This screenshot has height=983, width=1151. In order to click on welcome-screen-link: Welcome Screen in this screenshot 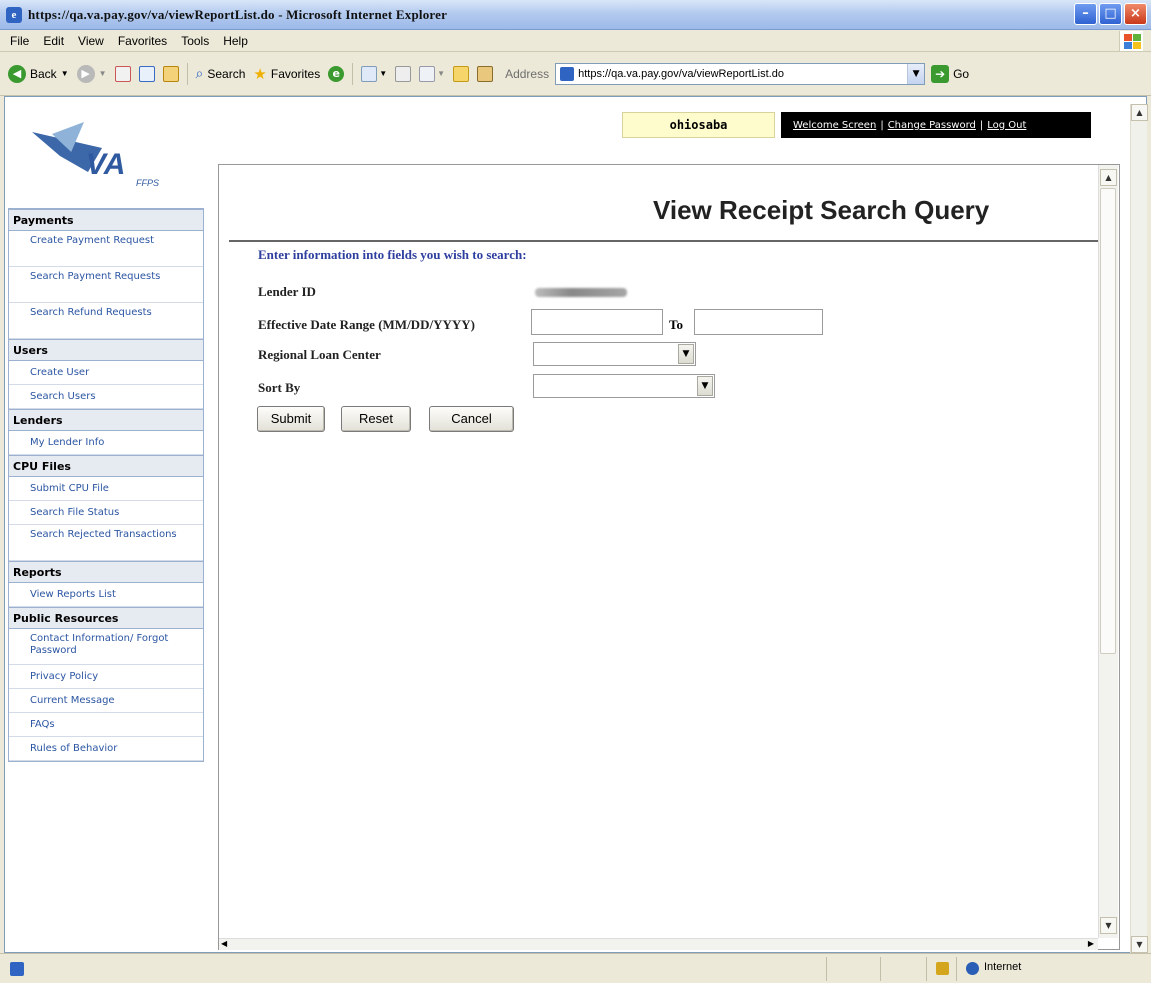, I will do `click(834, 125)`.